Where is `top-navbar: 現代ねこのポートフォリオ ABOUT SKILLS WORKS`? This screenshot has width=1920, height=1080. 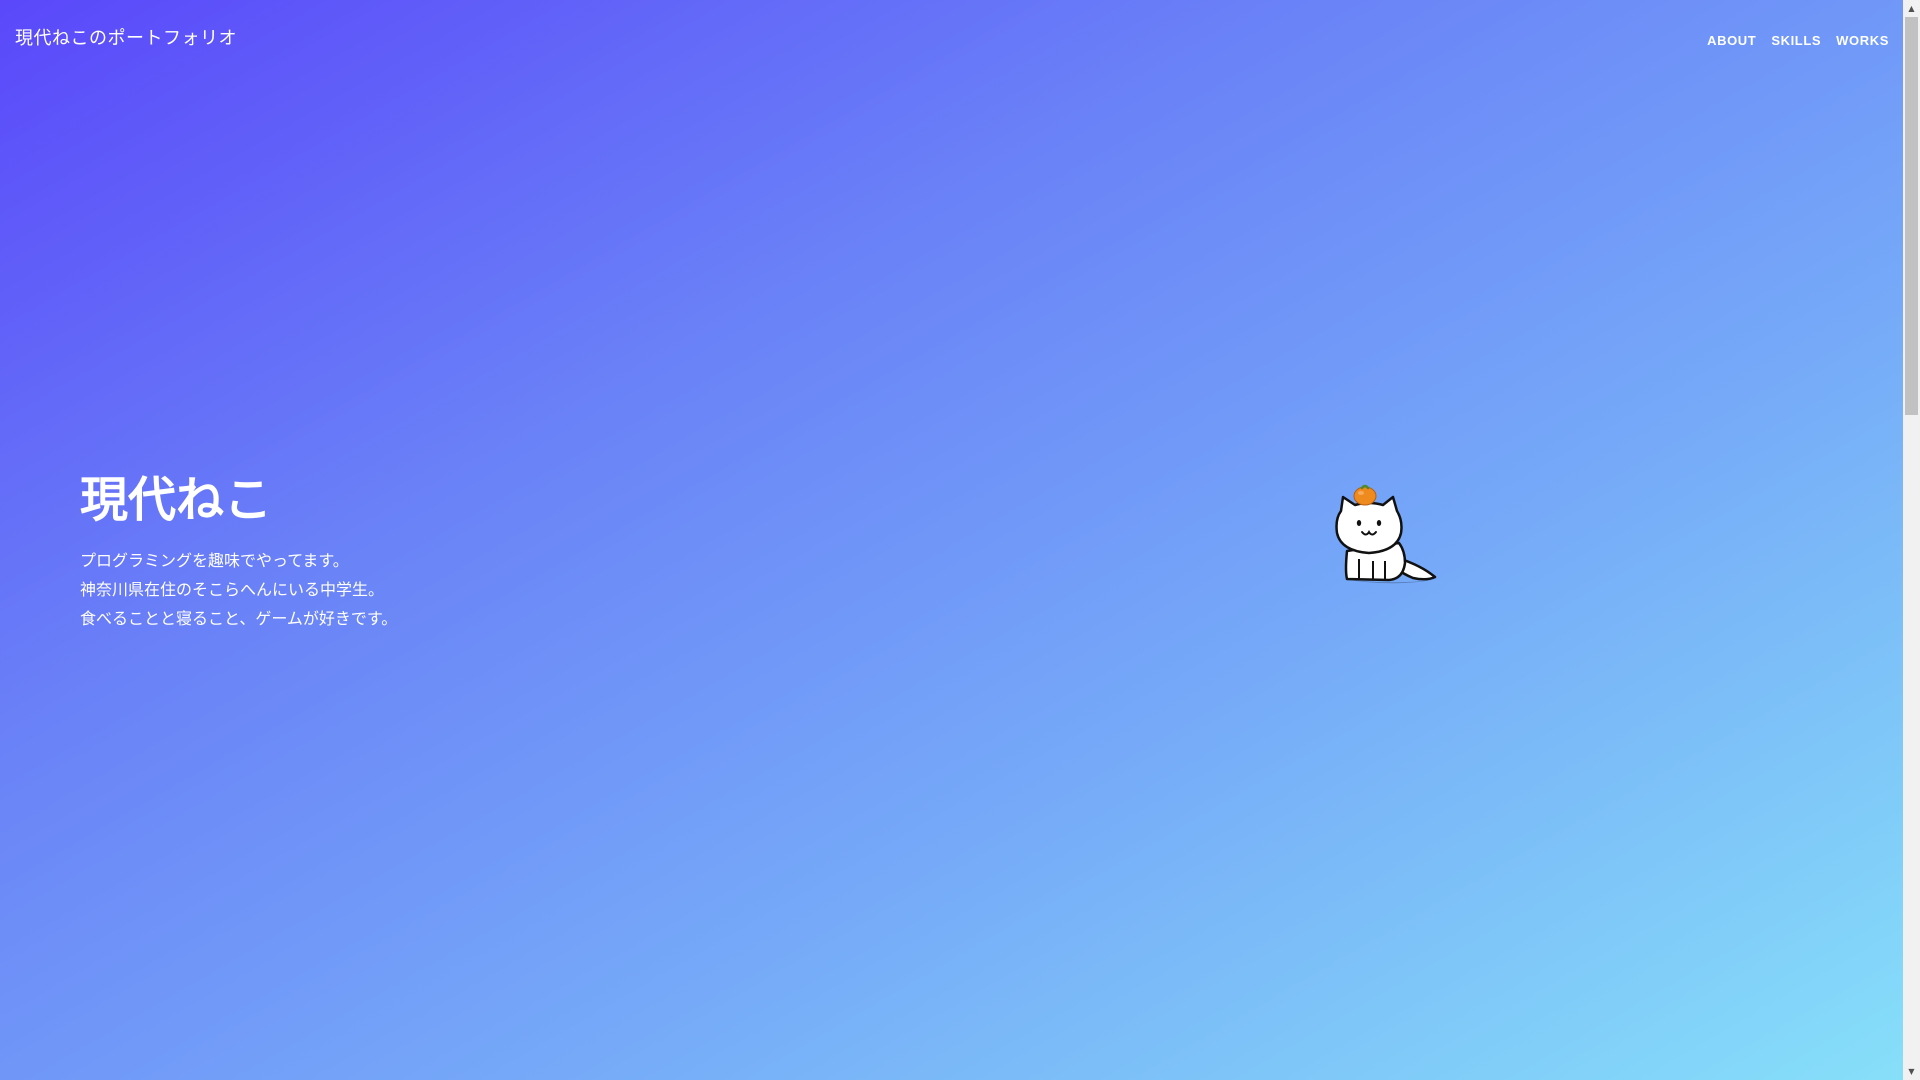 top-navbar: 現代ねこのポートフォリオ ABOUT SKILLS WORKS is located at coordinates (951, 39).